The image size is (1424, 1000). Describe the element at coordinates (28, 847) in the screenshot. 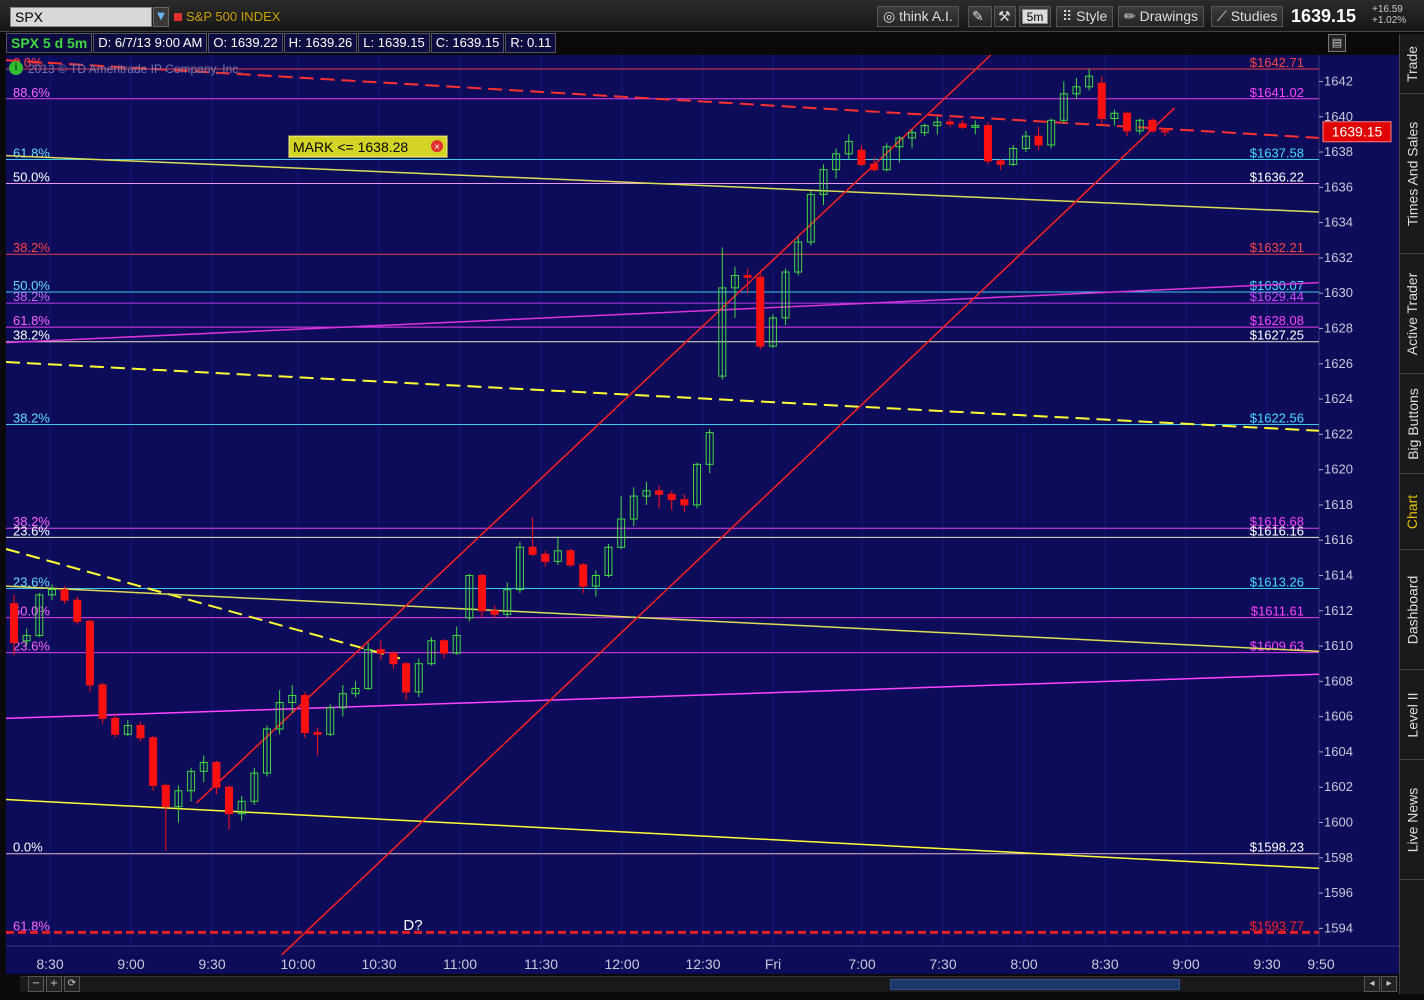

I see `fib-pct-label: 0.0%` at that location.